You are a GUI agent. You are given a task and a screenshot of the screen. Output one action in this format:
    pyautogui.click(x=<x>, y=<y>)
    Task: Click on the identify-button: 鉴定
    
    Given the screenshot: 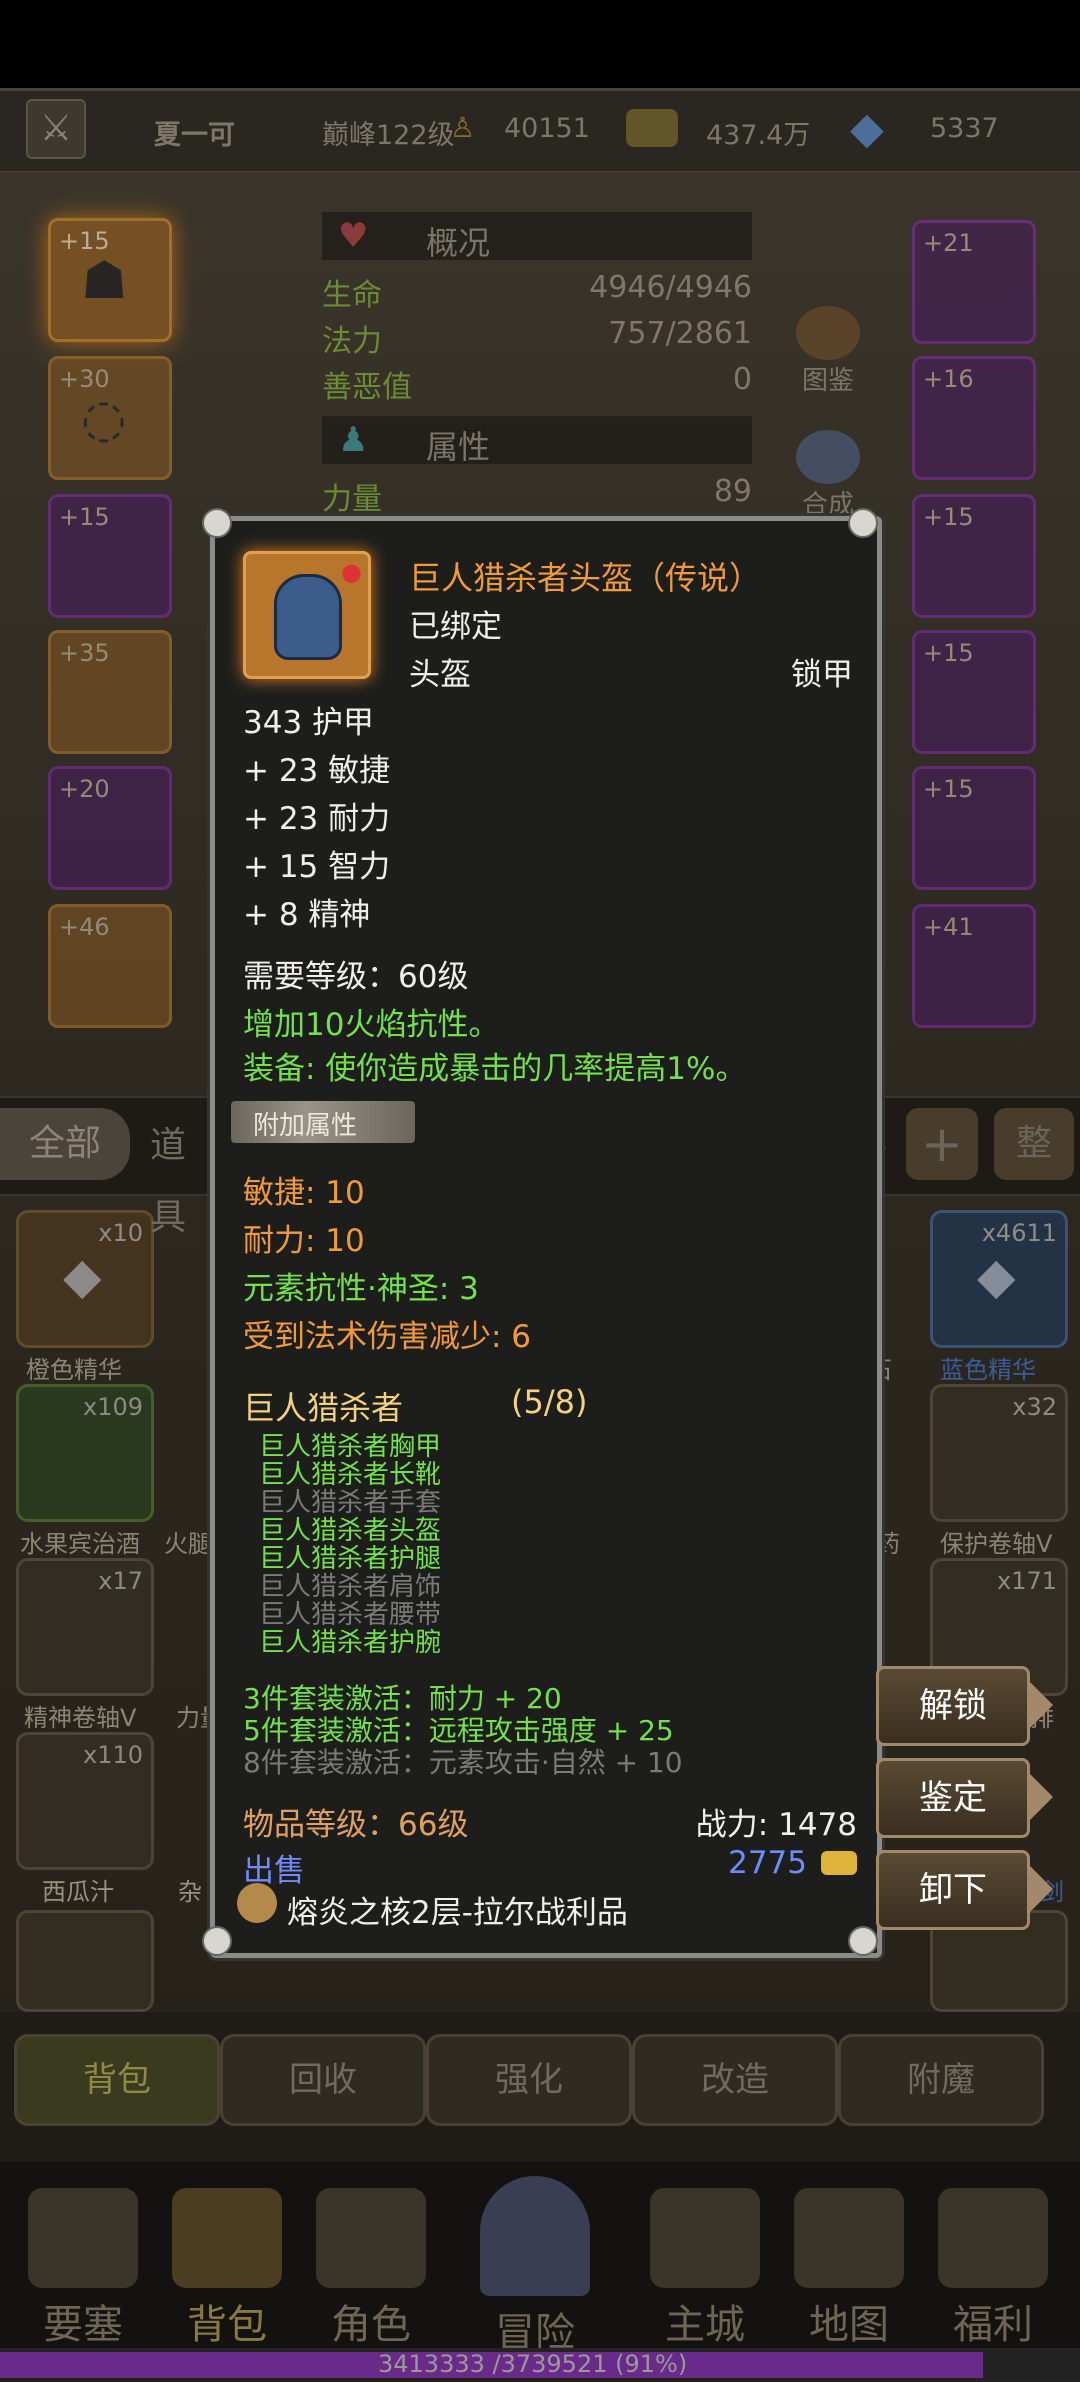 What is the action you would take?
    pyautogui.click(x=964, y=1798)
    